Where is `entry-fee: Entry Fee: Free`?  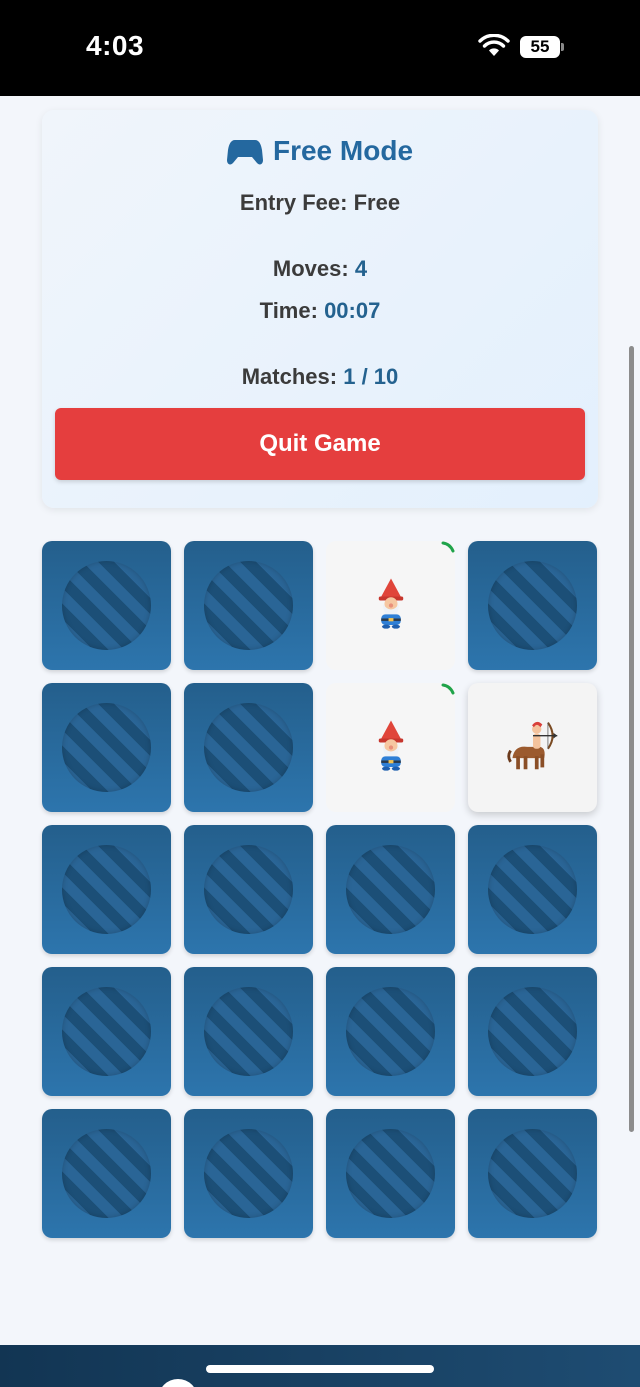
entry-fee: Entry Fee: Free is located at coordinates (320, 203).